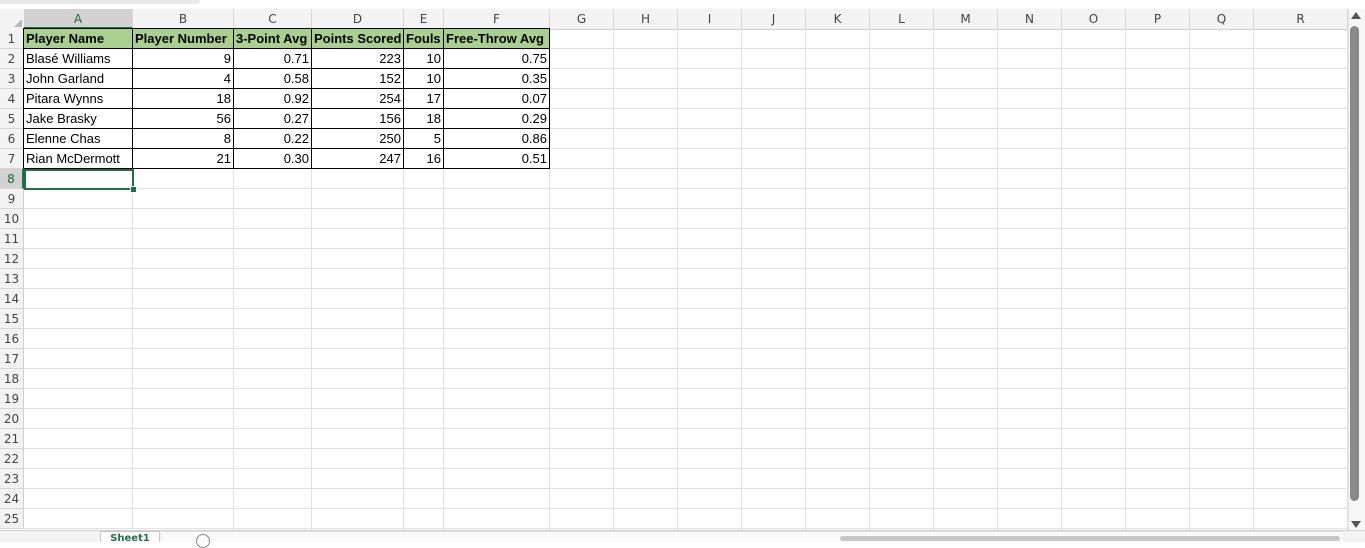 The width and height of the screenshot is (1365, 548). What do you see at coordinates (183, 78) in the screenshot?
I see `cell-b3: 4` at bounding box center [183, 78].